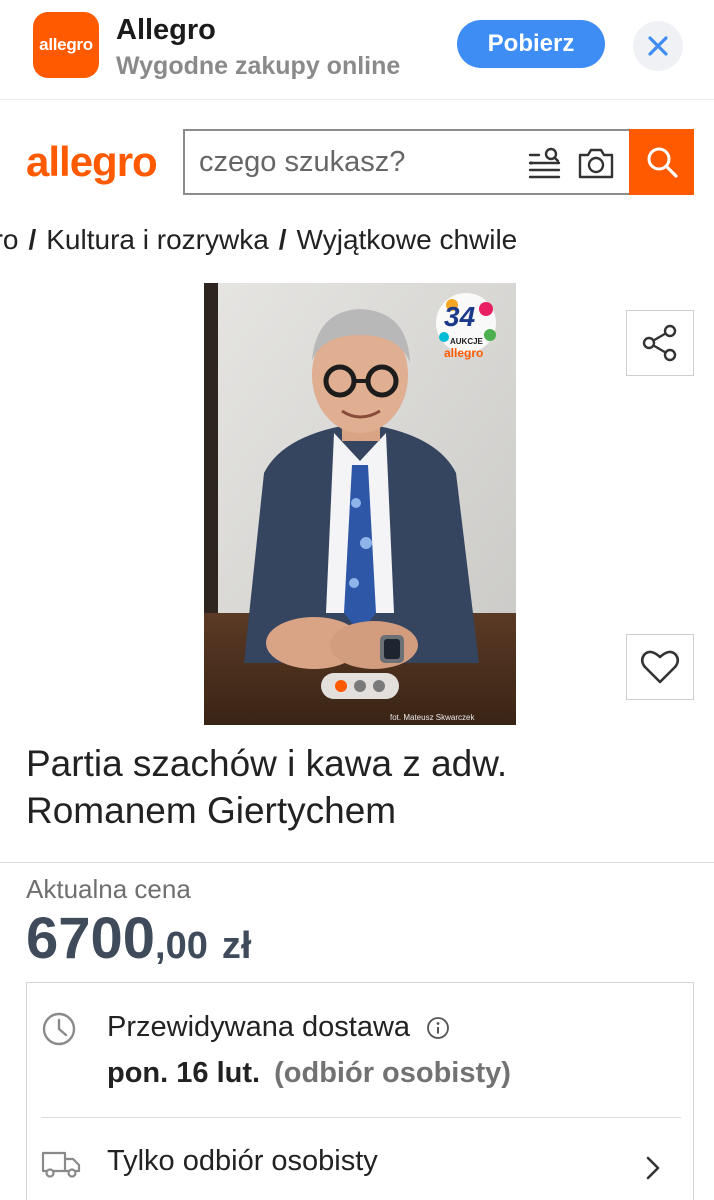 The width and height of the screenshot is (714, 1200). I want to click on badge-text: AUKCJE, so click(466, 341).